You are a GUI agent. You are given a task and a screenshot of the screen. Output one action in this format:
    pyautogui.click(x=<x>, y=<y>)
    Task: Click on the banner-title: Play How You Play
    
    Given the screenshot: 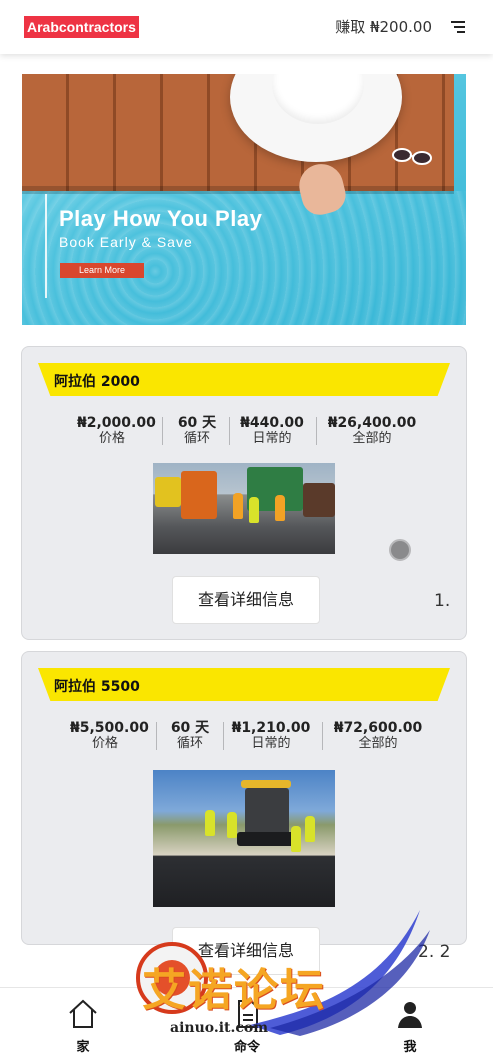 What is the action you would take?
    pyautogui.click(x=161, y=218)
    